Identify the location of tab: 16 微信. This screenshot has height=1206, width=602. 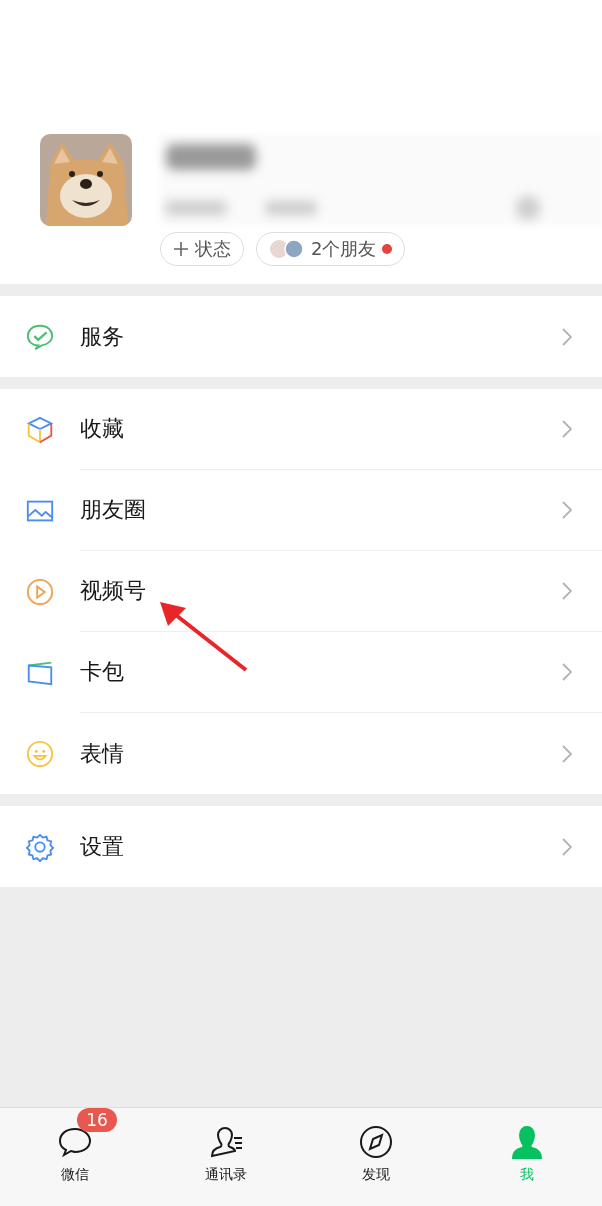
(75, 1157).